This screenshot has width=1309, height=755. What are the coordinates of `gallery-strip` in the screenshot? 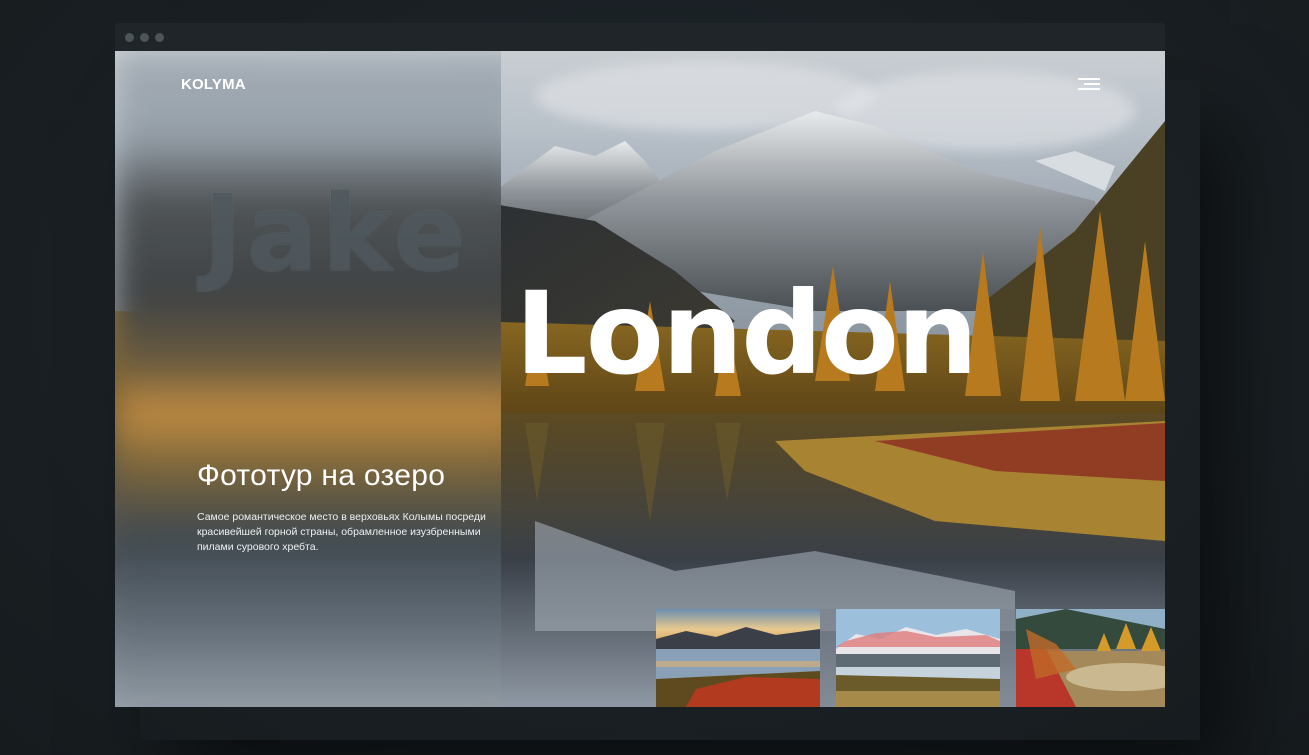 It's located at (910, 658).